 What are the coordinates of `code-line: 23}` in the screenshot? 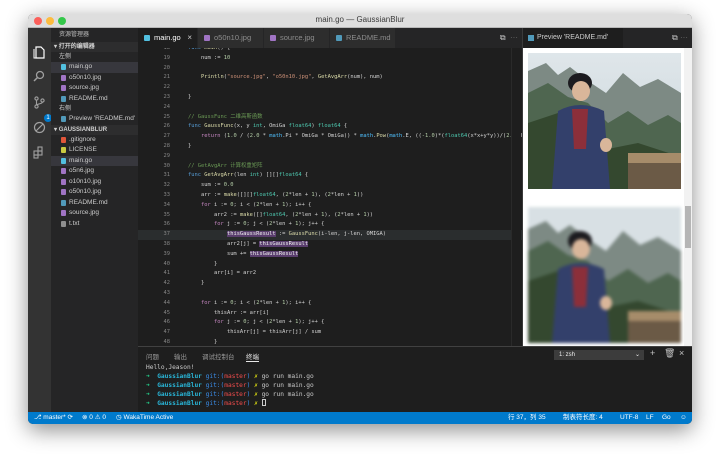 It's located at (330, 98).